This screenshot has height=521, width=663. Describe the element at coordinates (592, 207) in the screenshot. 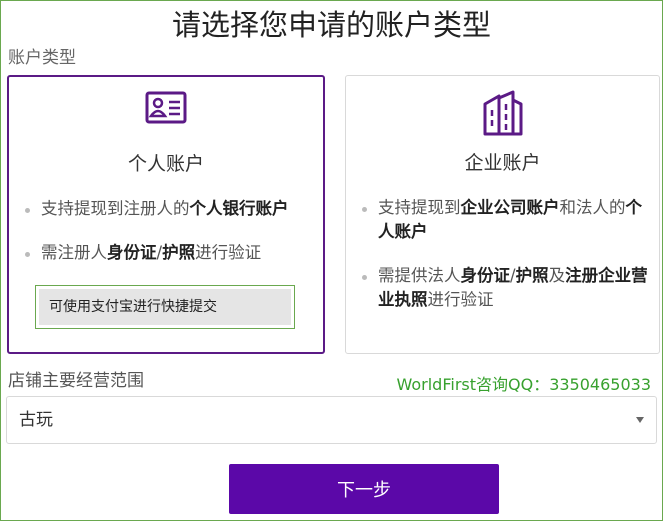

I see `feature-text-segment: 和法人的` at that location.